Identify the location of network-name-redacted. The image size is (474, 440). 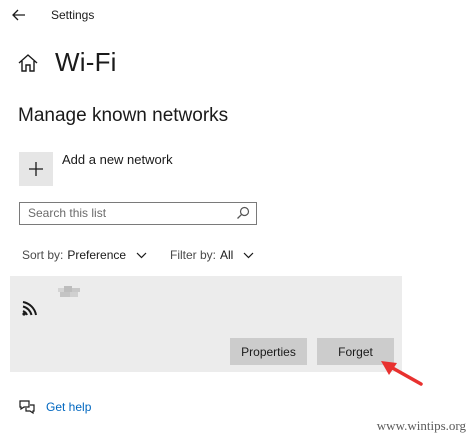
(69, 293).